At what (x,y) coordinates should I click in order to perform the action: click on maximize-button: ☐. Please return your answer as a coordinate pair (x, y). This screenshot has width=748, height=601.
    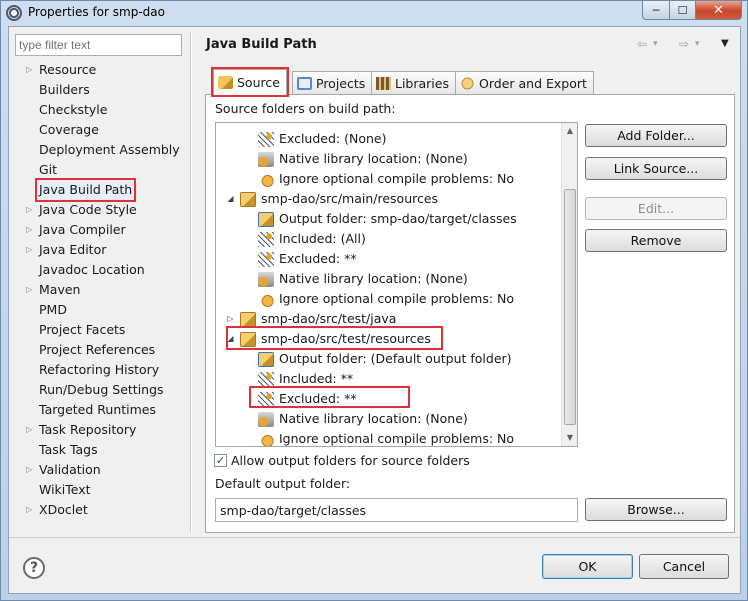
    Looking at the image, I should click on (682, 10).